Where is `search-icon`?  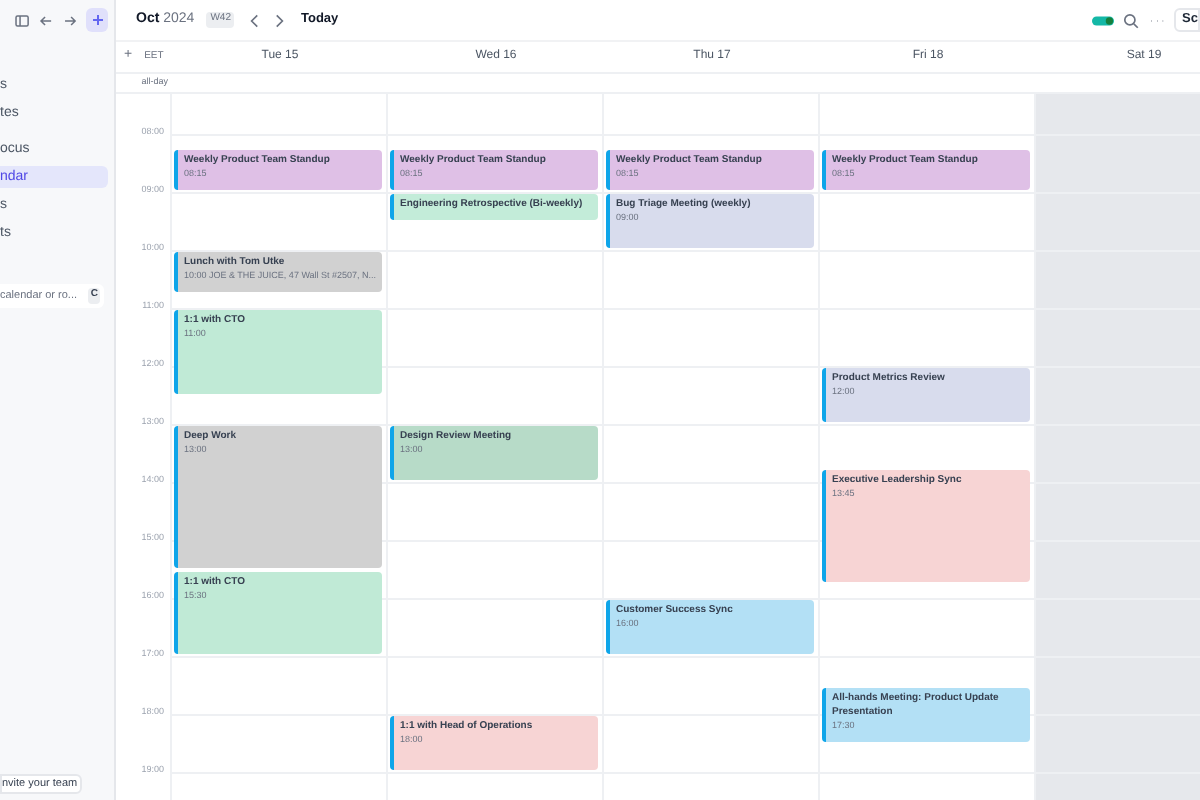 search-icon is located at coordinates (1131, 20).